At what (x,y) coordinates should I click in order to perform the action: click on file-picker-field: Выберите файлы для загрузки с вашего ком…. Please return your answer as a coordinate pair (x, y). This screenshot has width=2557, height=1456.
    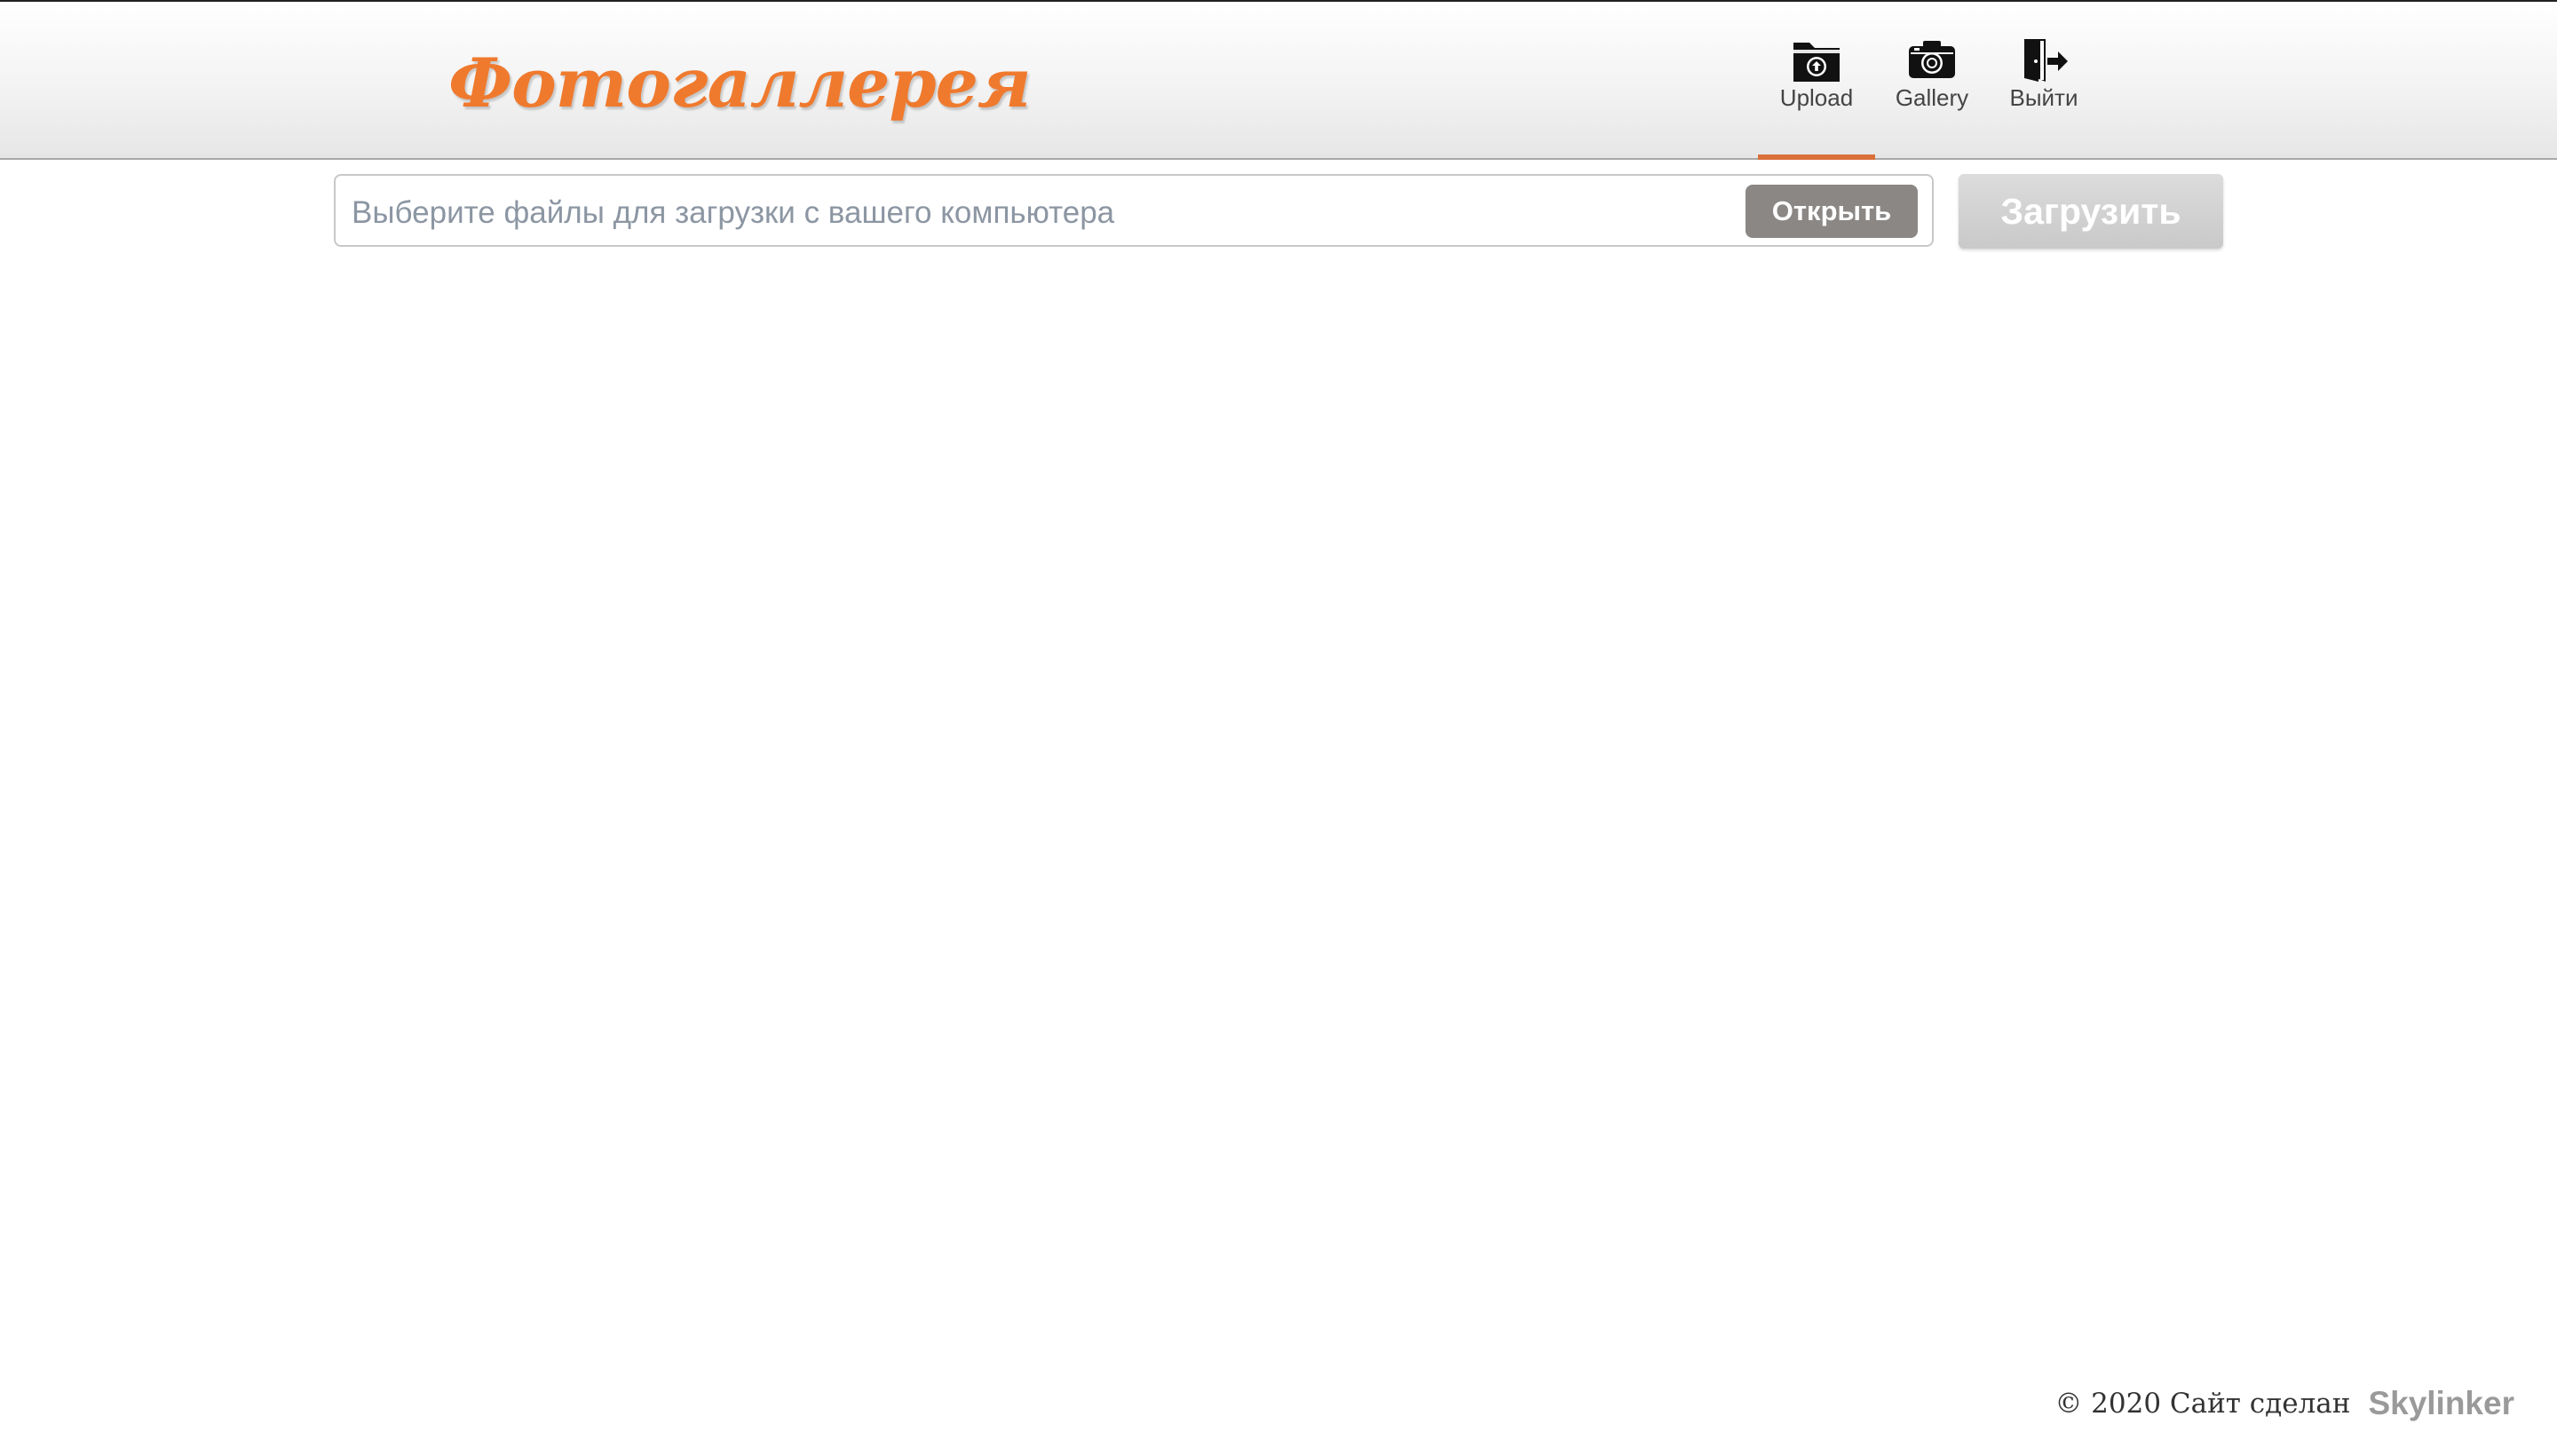
    Looking at the image, I should click on (1134, 210).